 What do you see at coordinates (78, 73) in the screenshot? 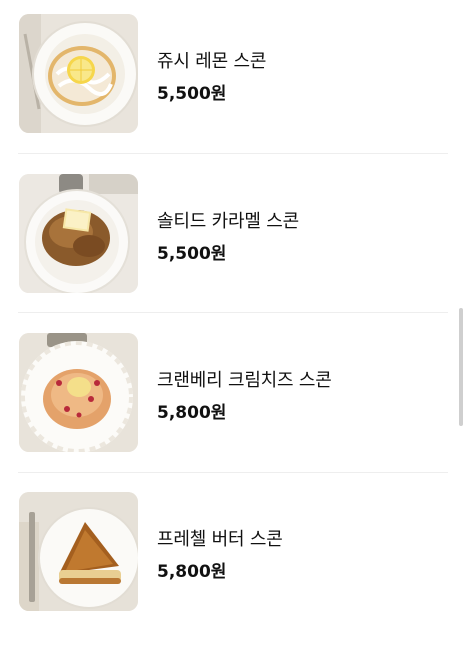
I see `lemon-scone-photo` at bounding box center [78, 73].